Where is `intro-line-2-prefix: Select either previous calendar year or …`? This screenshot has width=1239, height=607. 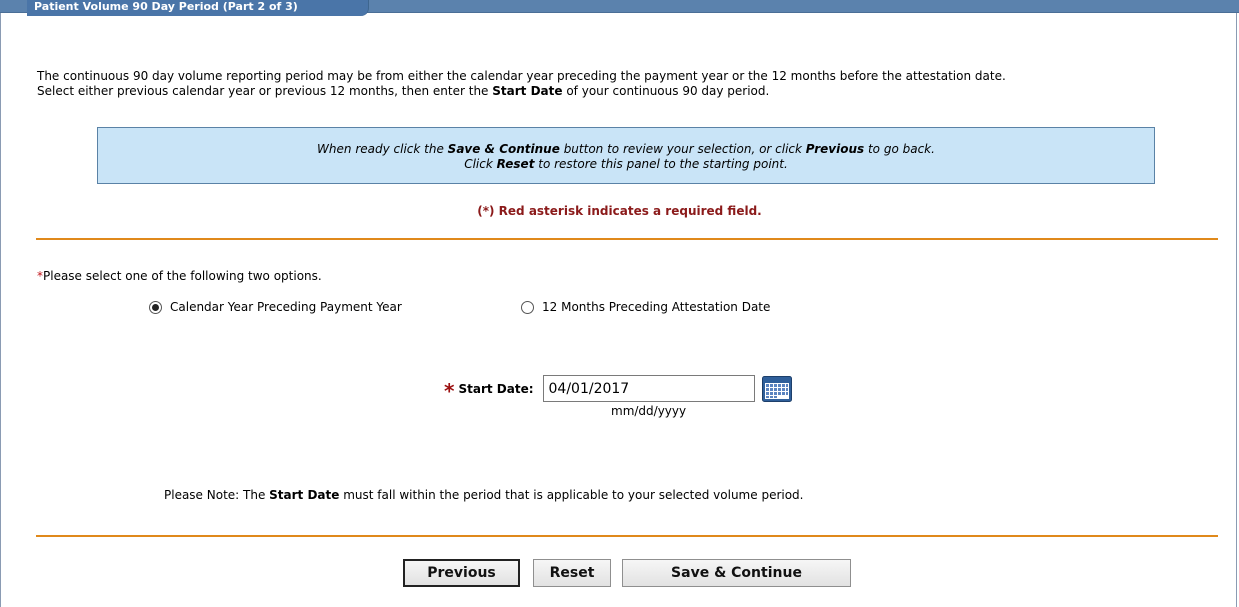
intro-line-2-prefix: Select either previous calendar year or … is located at coordinates (265, 91).